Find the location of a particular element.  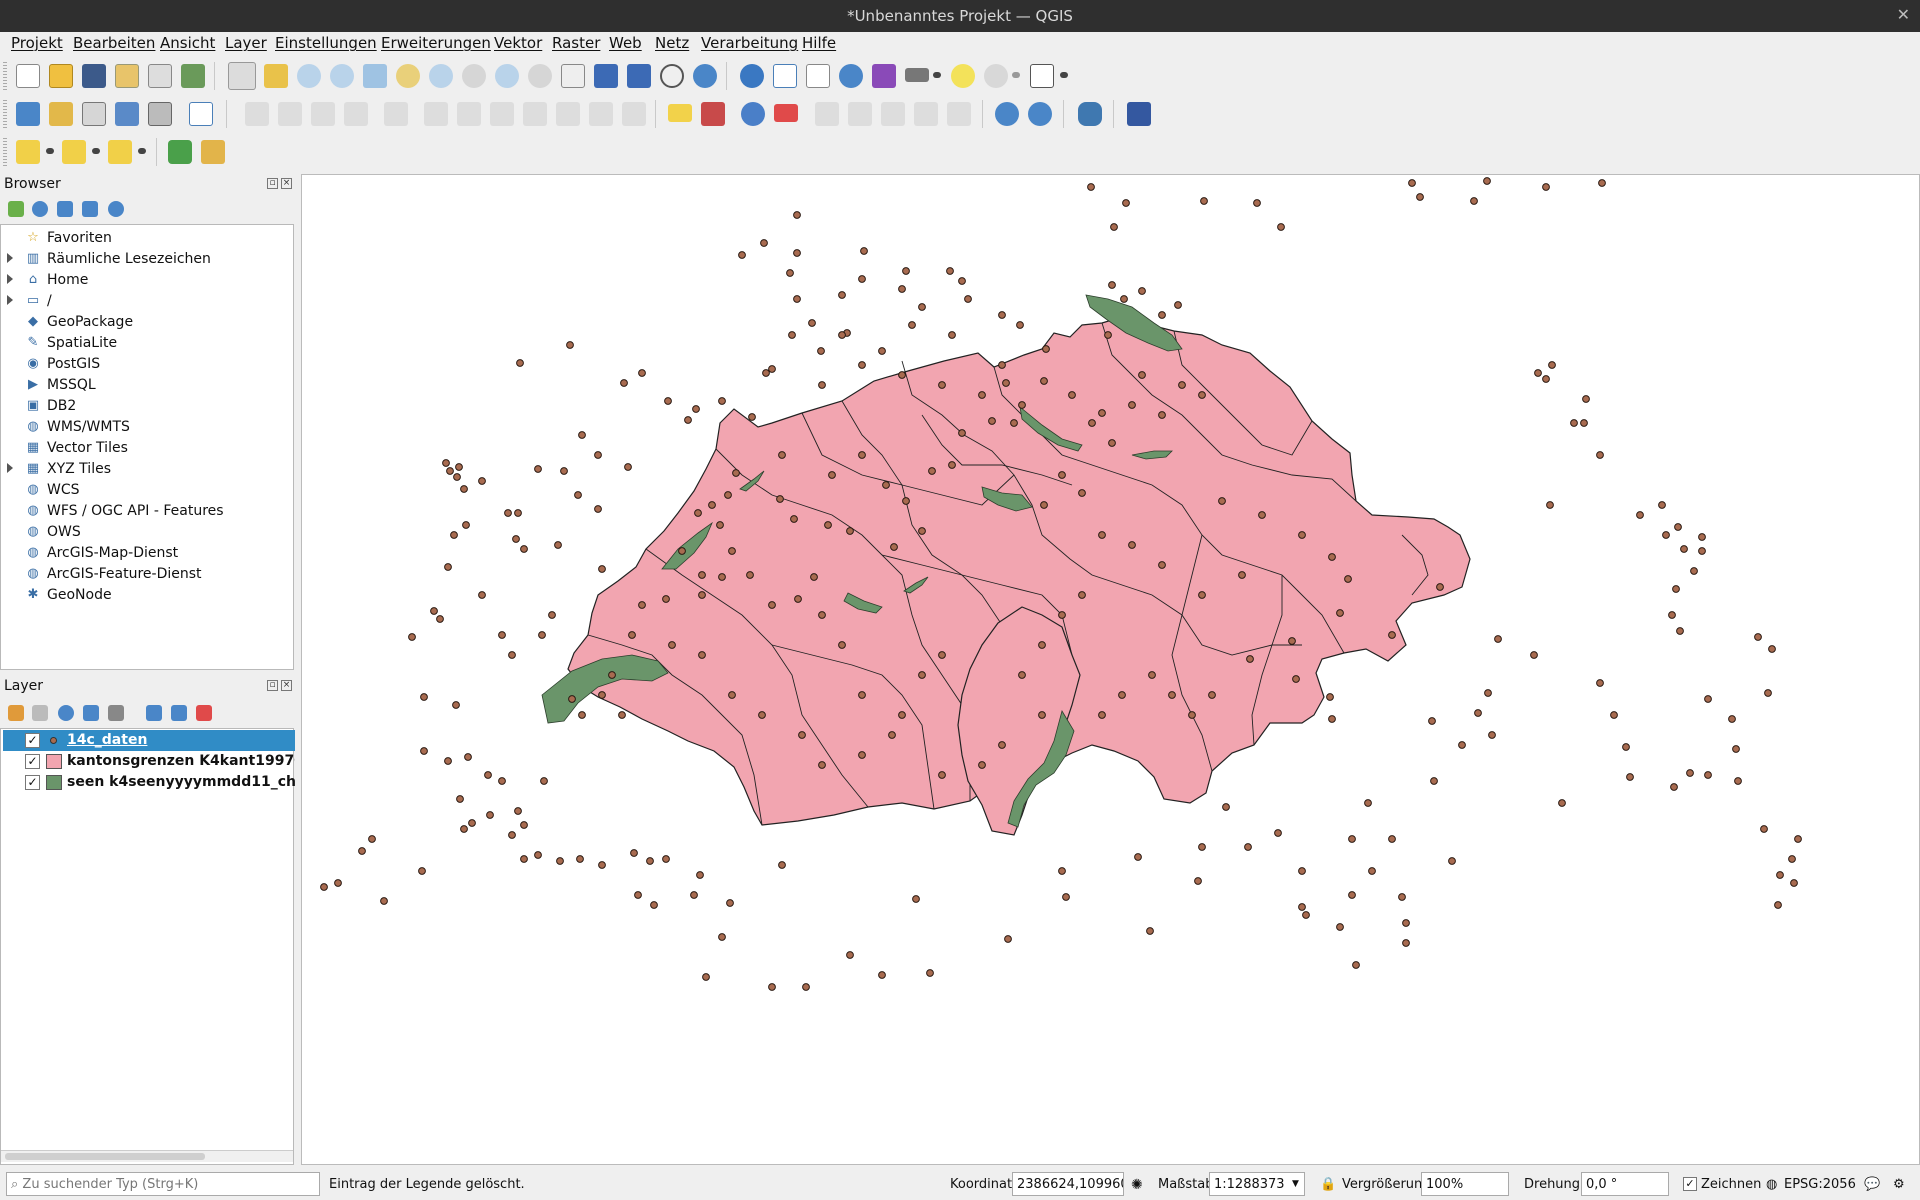

lock-icon: 🔒 is located at coordinates (1328, 1184).